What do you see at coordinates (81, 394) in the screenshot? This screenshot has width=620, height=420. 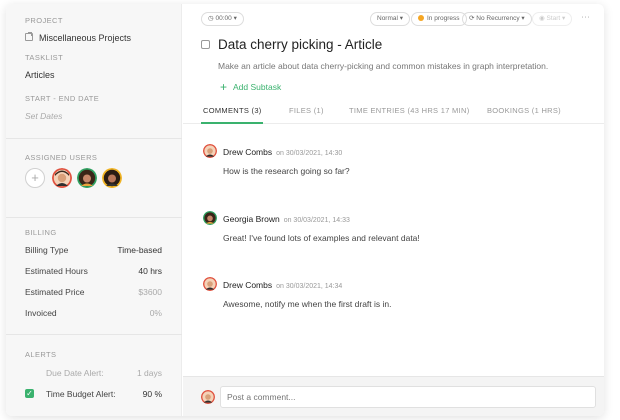 I see `time-budget-alert-label: Time Budget Alert:` at bounding box center [81, 394].